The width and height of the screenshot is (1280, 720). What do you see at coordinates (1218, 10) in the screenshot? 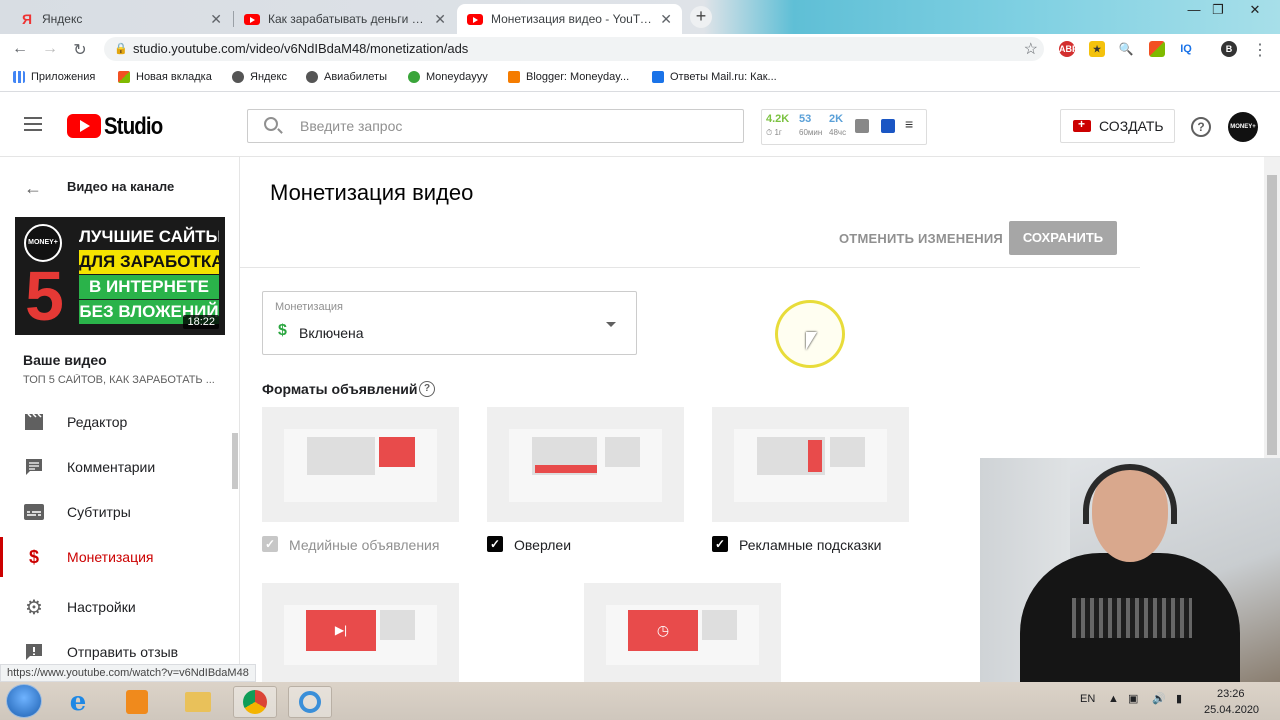
I see `restore-icon: ❐` at bounding box center [1218, 10].